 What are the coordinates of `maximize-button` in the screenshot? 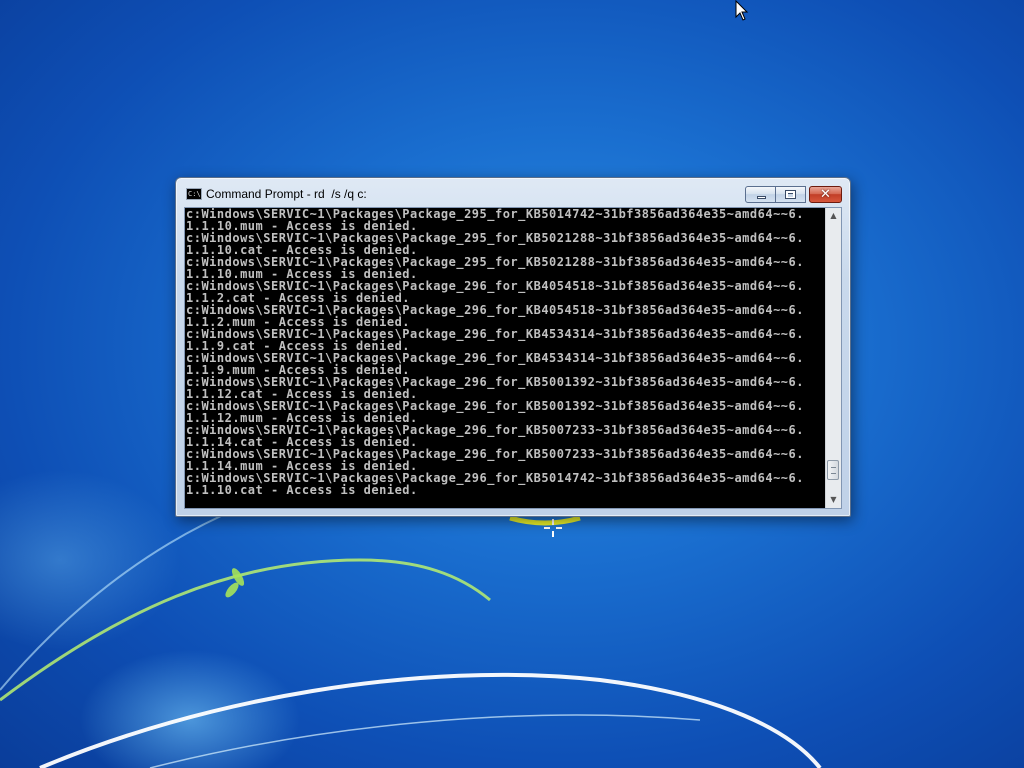 It's located at (791, 194).